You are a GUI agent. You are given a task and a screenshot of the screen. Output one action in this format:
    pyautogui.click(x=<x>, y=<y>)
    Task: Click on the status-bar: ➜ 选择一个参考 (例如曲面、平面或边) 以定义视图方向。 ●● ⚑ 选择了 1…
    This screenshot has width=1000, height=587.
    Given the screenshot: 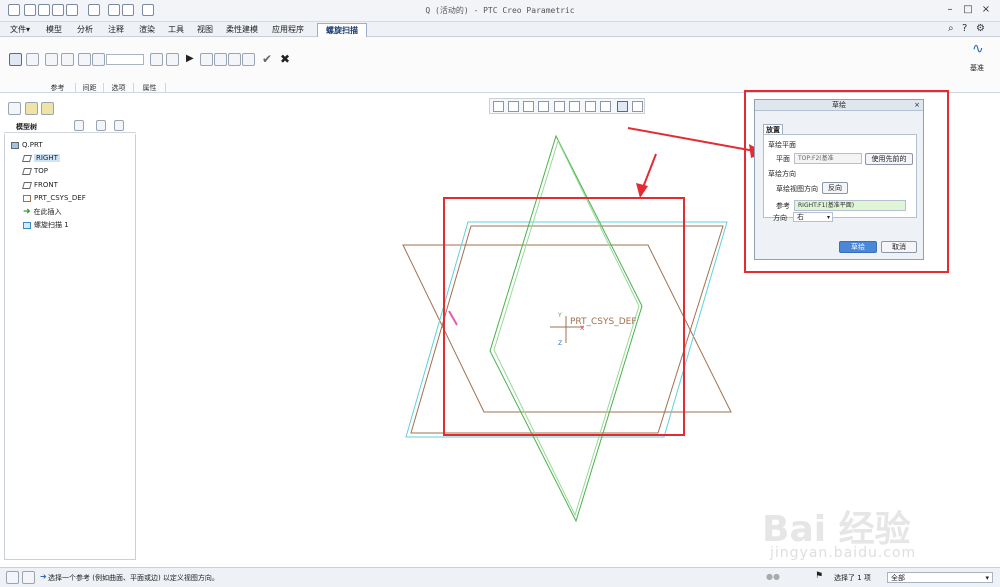 What is the action you would take?
    pyautogui.click(x=500, y=577)
    